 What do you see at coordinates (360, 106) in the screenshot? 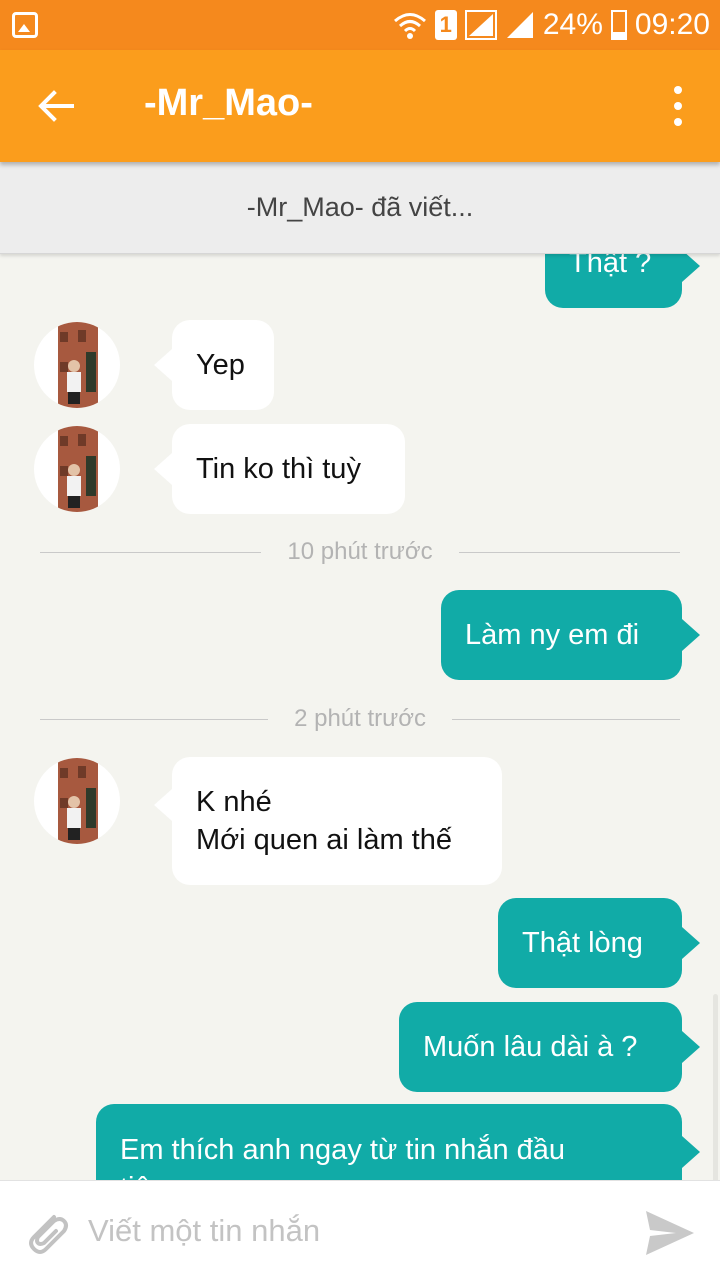
I see `app-toolbar: -Mr_Mao-` at bounding box center [360, 106].